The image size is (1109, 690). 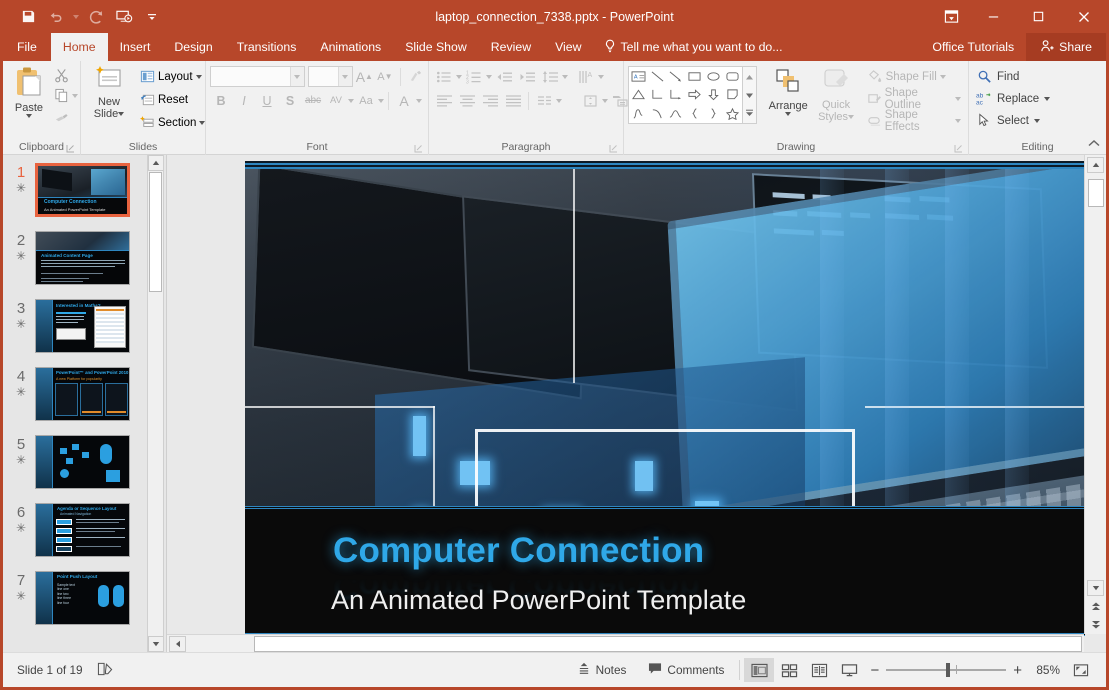 What do you see at coordinates (381, 100) in the screenshot?
I see `change-case-dropdown-icon` at bounding box center [381, 100].